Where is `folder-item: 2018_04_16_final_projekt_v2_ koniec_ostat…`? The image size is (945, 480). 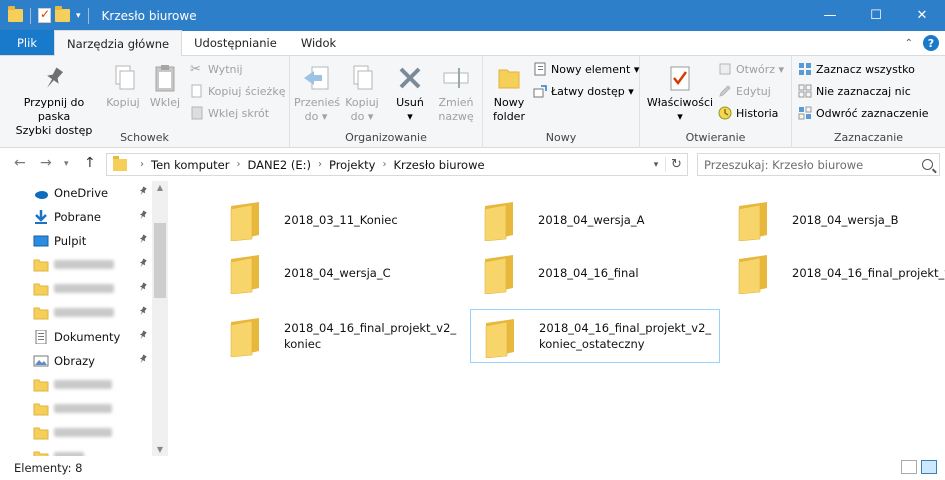
folder-item: 2018_04_16_final_projekt_v2_ koniec_ostat… is located at coordinates (595, 336).